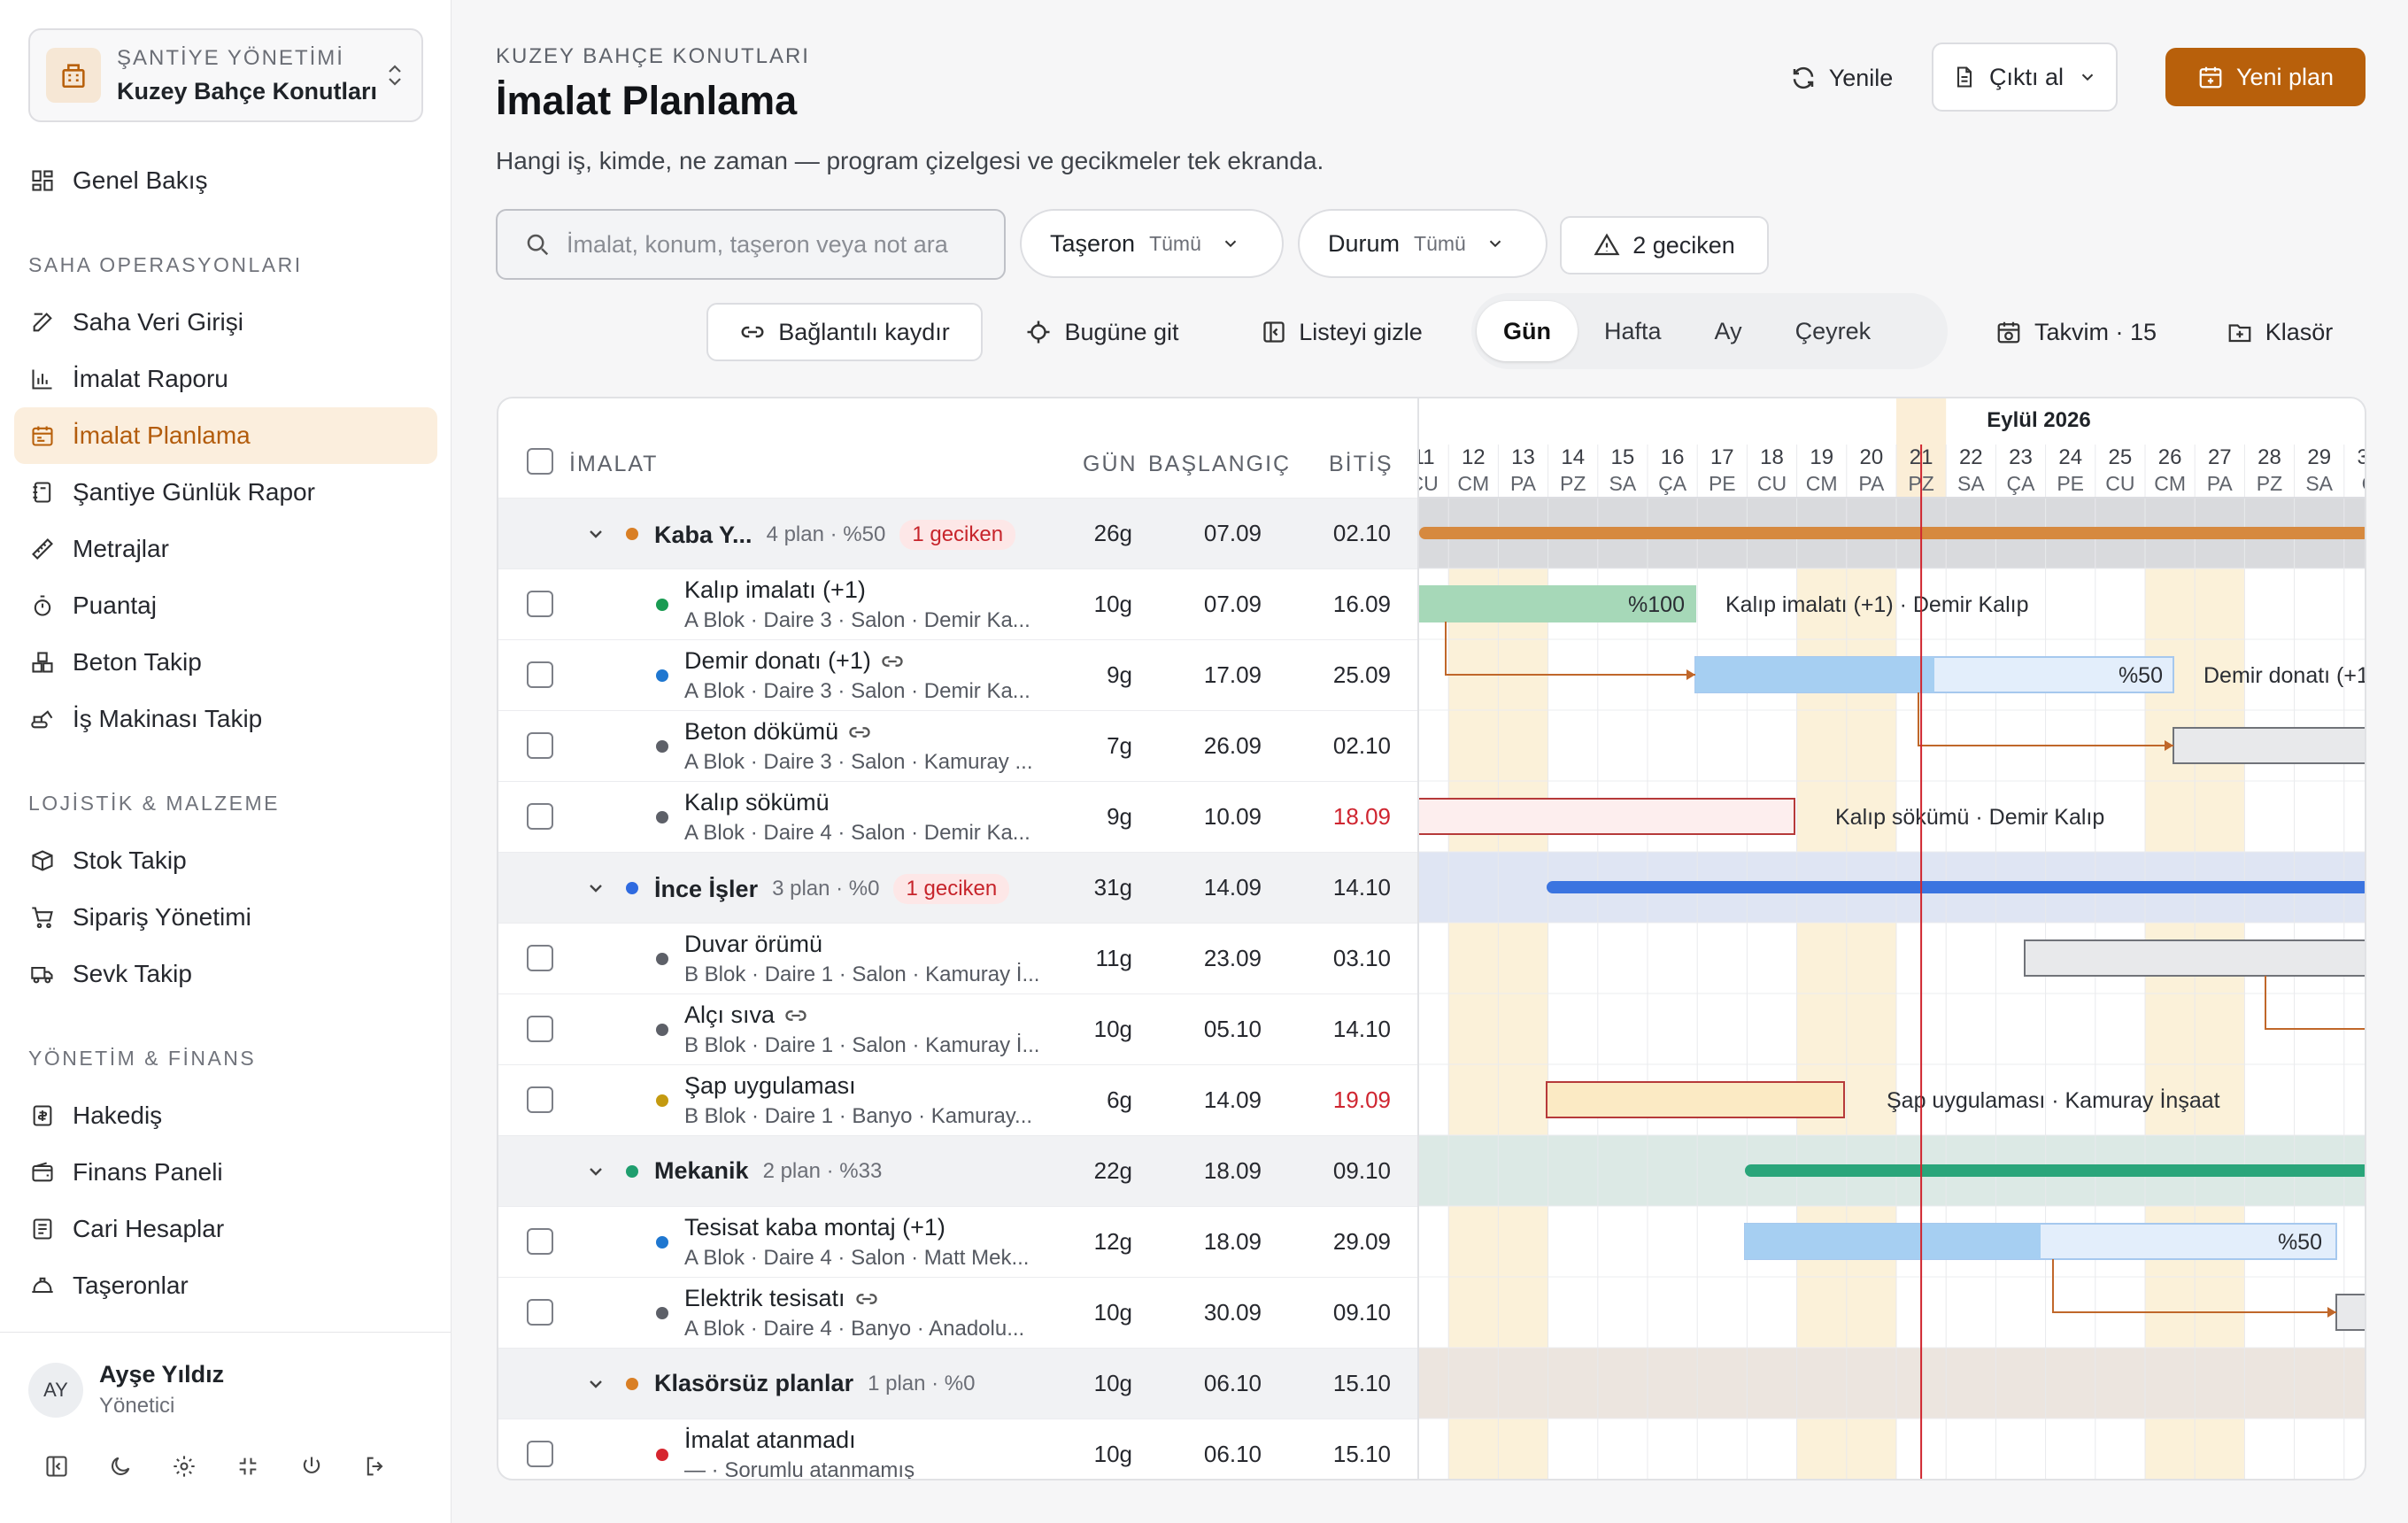  What do you see at coordinates (225, 435) in the screenshot?
I see `sidebar-item-imalat-planlama: İmalat Planlama` at bounding box center [225, 435].